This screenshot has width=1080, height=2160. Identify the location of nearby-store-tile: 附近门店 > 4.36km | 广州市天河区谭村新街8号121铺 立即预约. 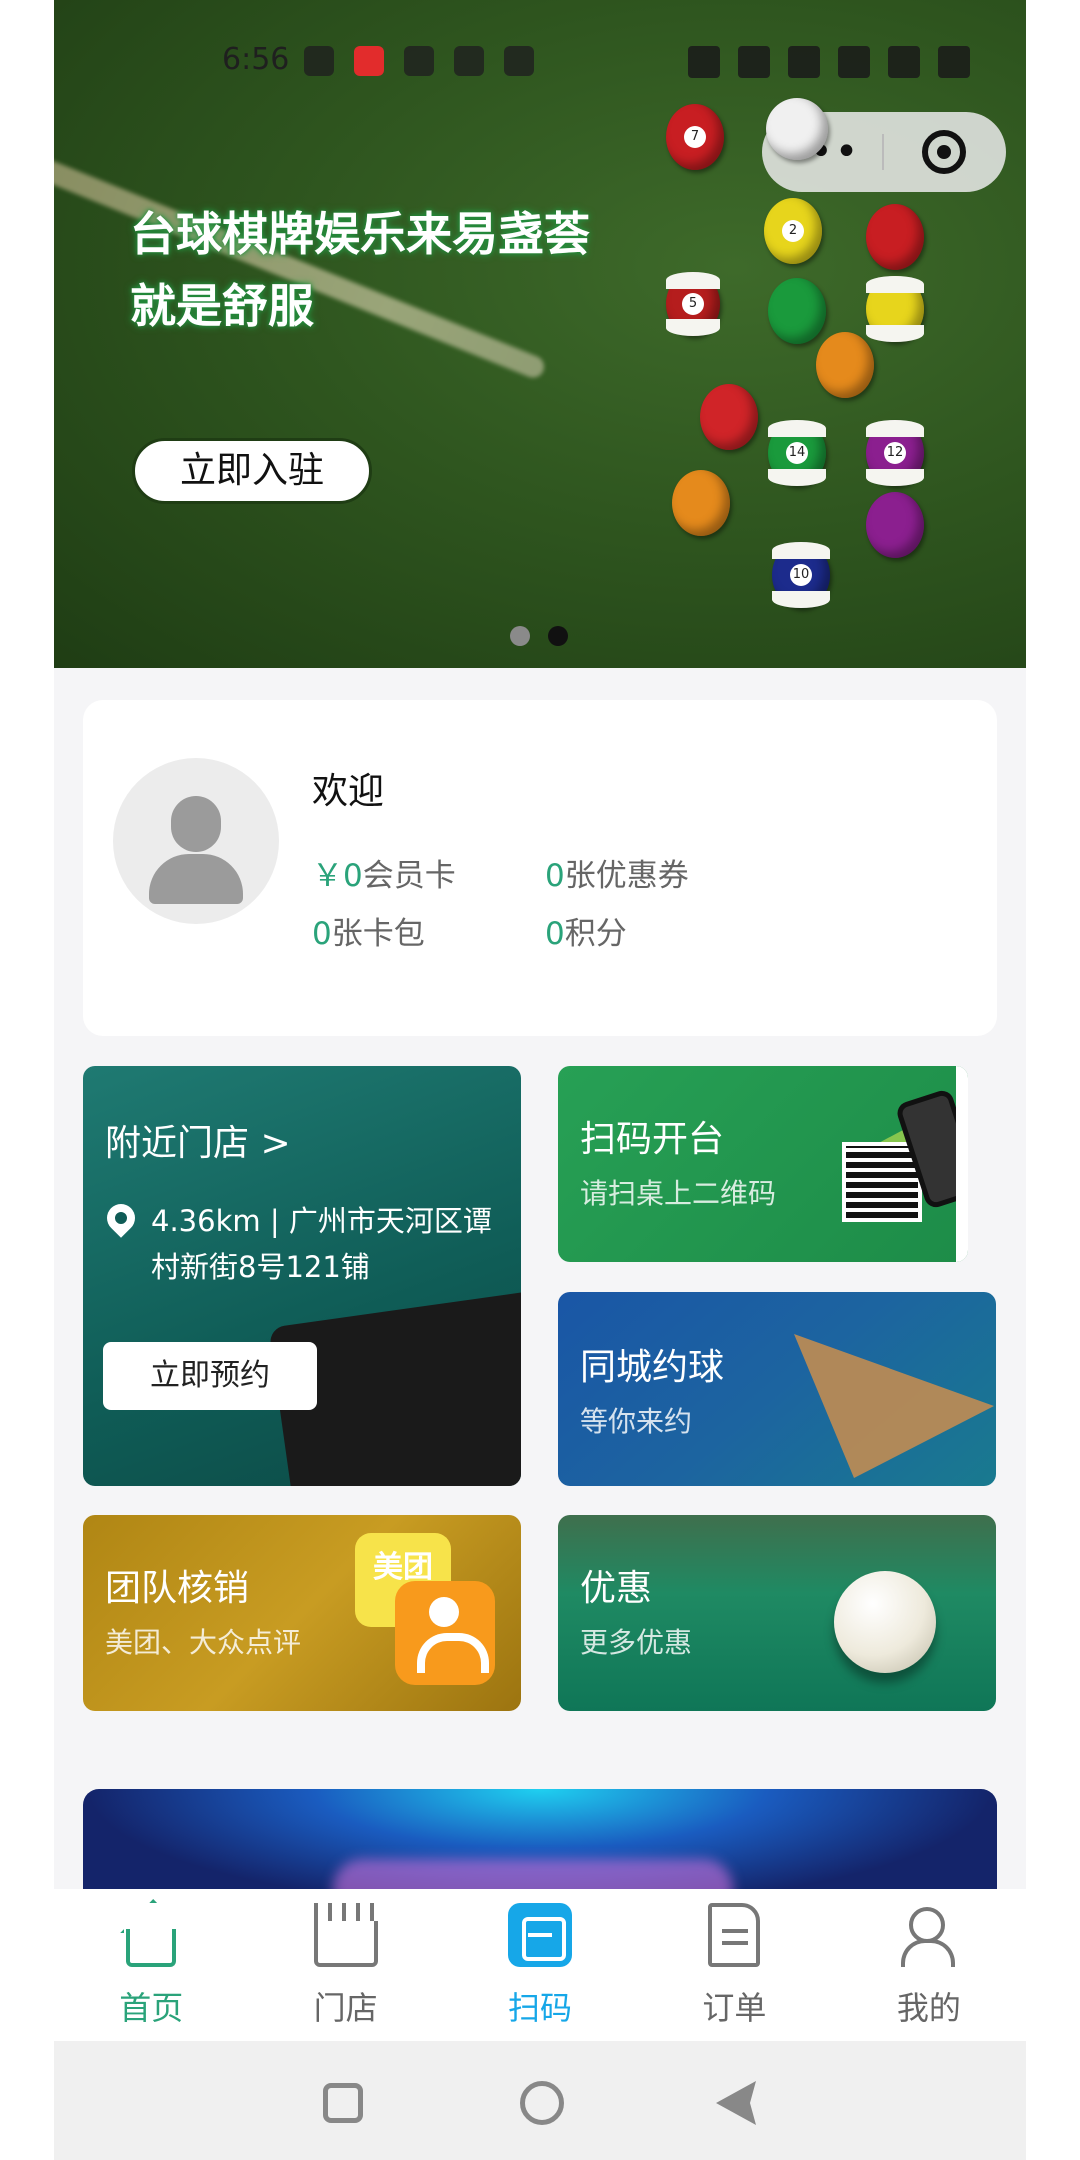
(302, 1276).